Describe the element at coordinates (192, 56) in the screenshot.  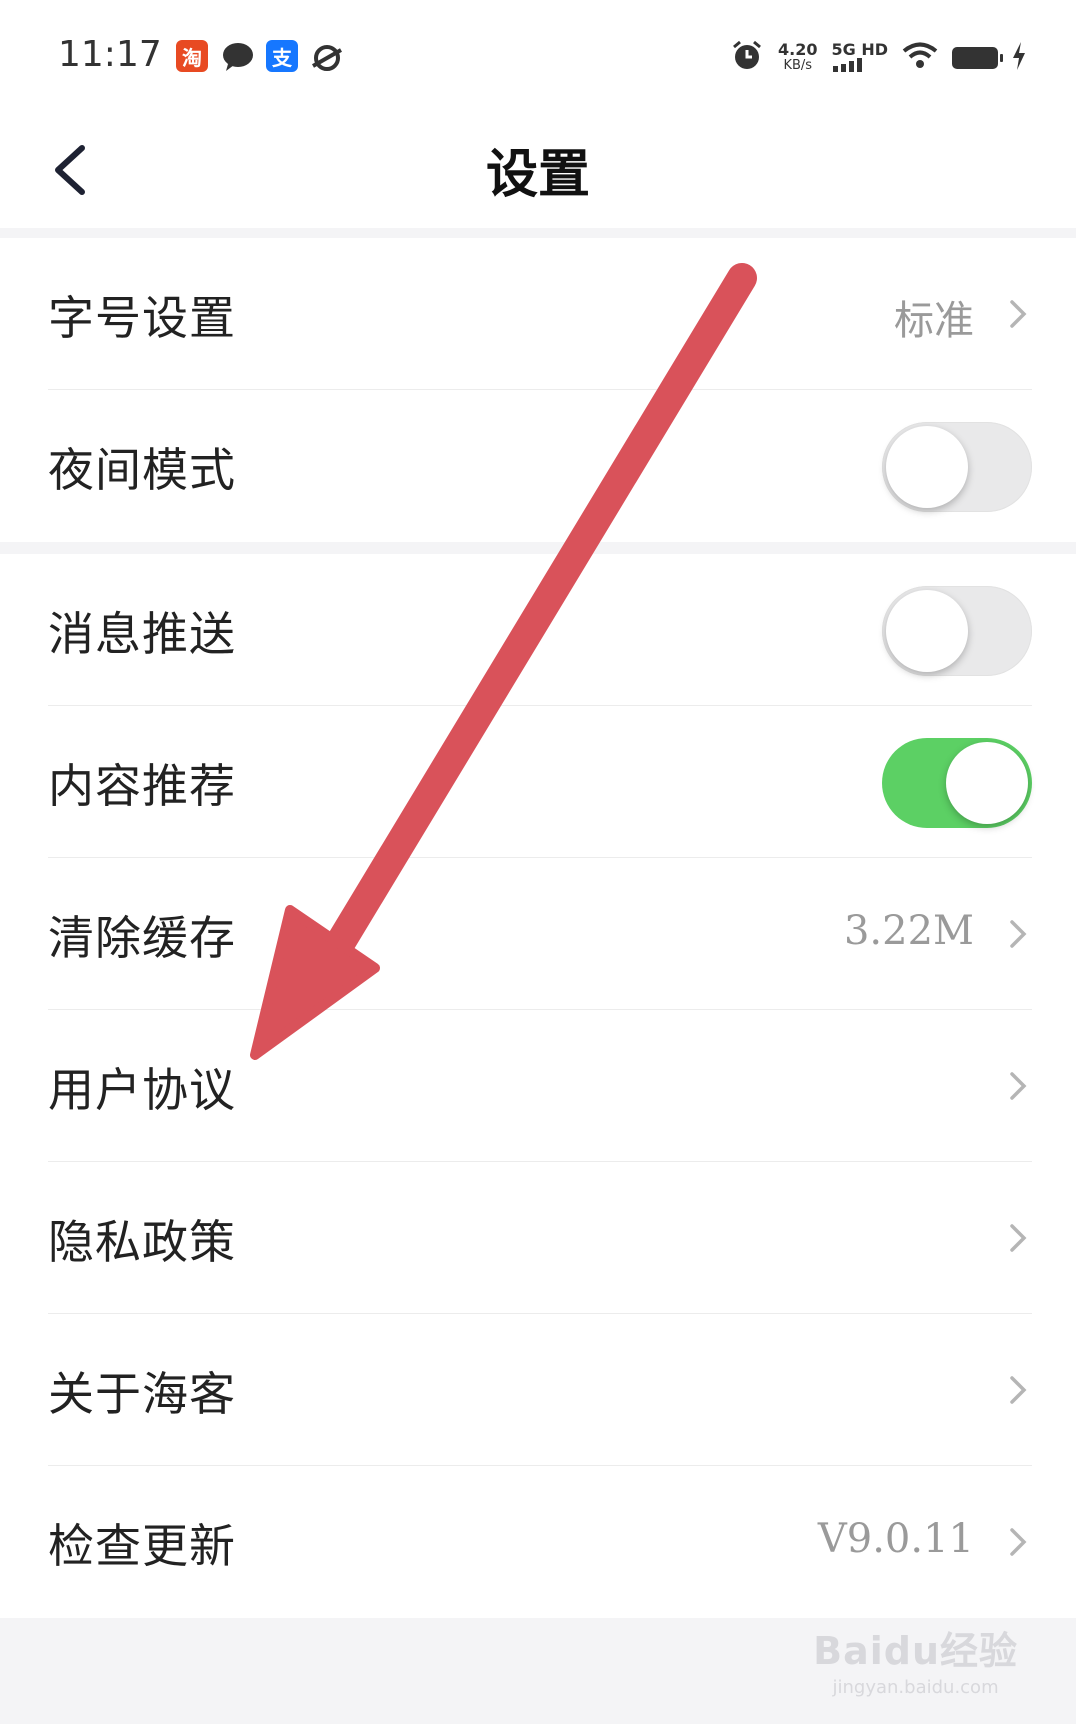
I see `taobao-app-icon: 淘` at that location.